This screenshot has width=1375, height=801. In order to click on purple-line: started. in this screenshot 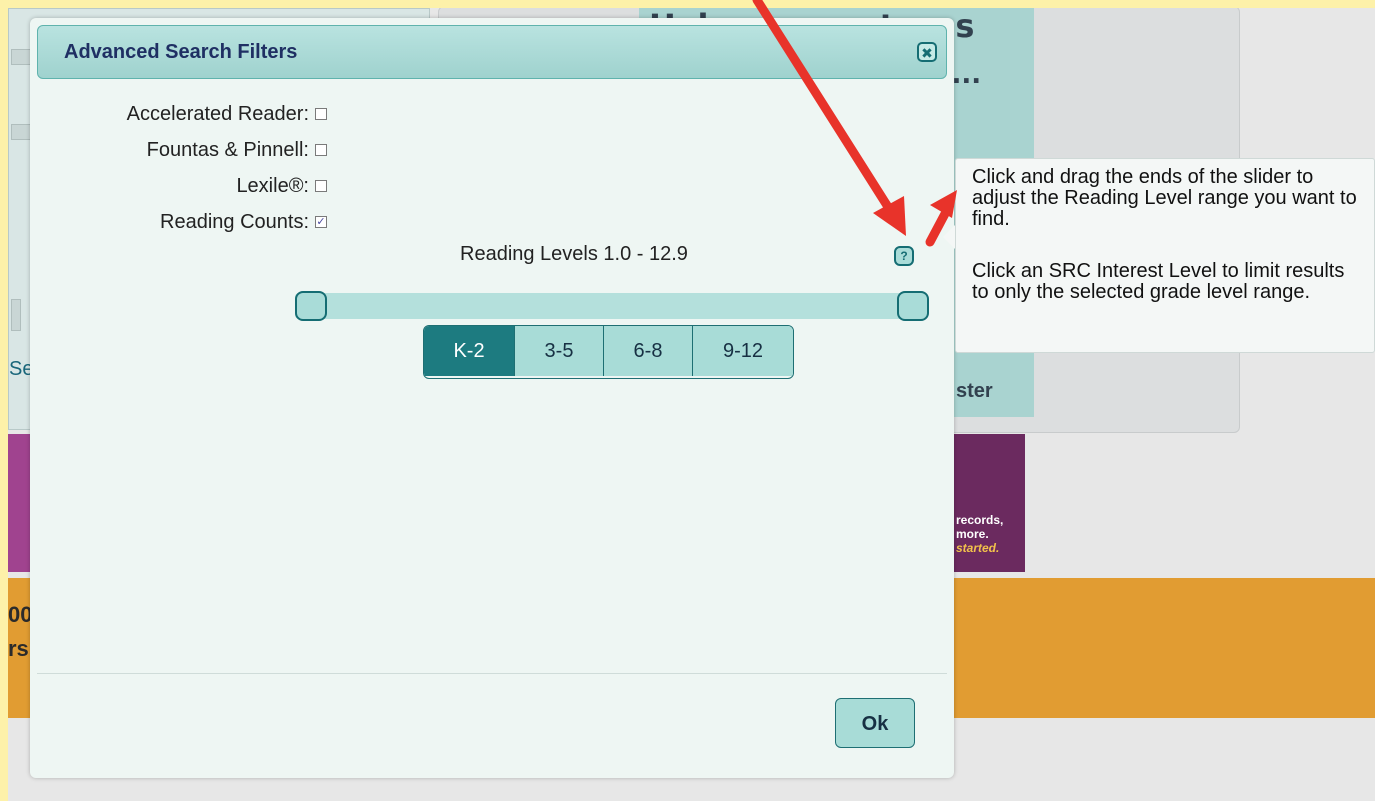, I will do `click(978, 548)`.